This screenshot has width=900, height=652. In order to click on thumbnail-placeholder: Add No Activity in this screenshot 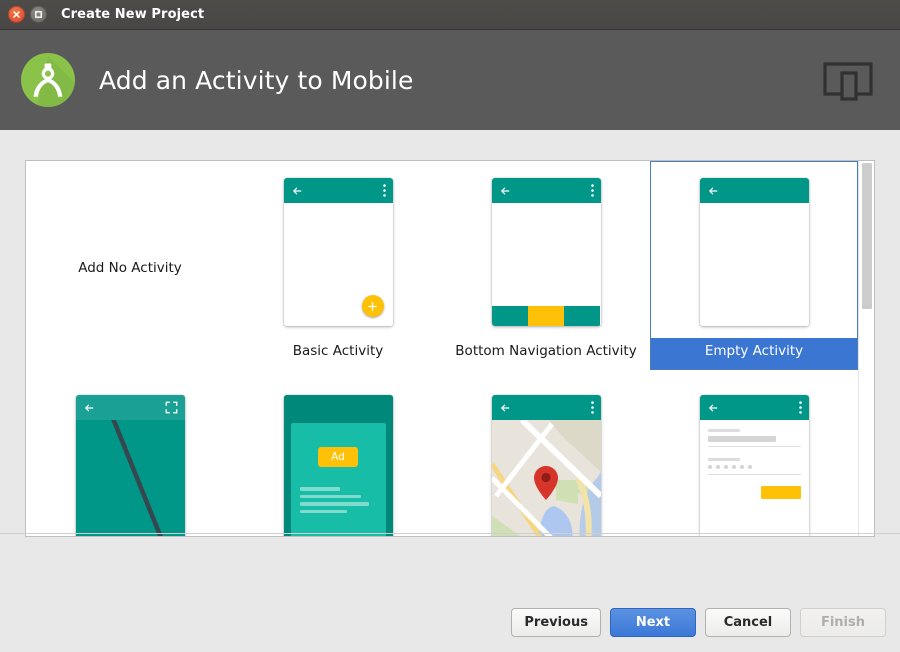, I will do `click(130, 265)`.